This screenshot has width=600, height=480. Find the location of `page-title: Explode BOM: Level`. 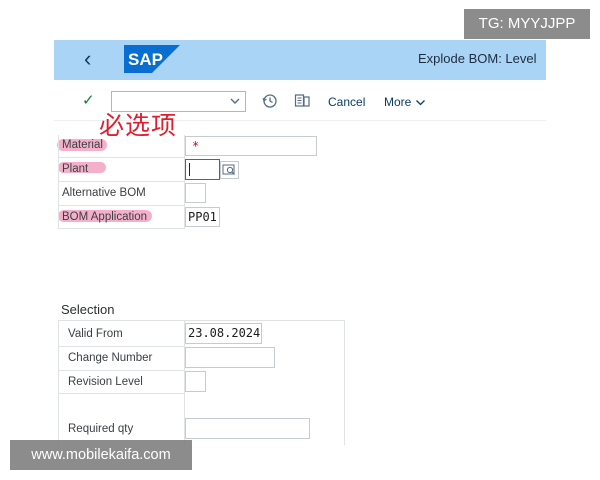

page-title: Explode BOM: Level is located at coordinates (477, 58).